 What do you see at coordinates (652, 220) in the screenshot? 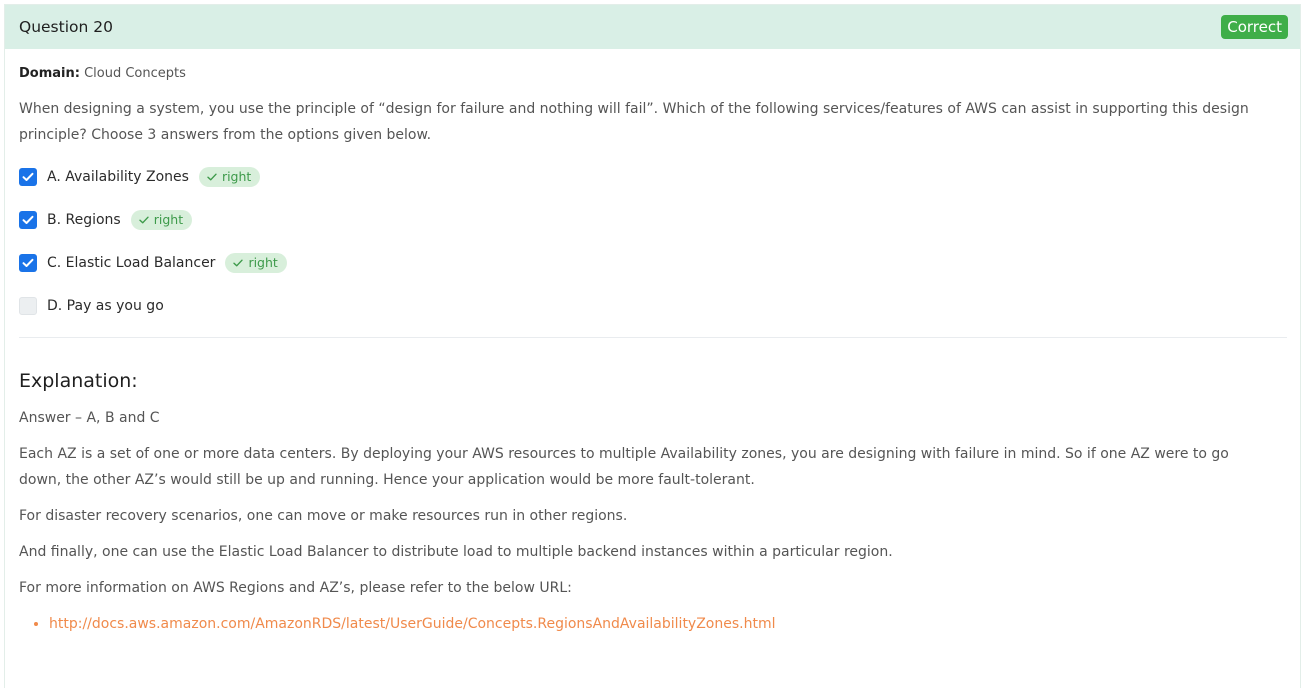
I see `option-b: B. Regions right` at bounding box center [652, 220].